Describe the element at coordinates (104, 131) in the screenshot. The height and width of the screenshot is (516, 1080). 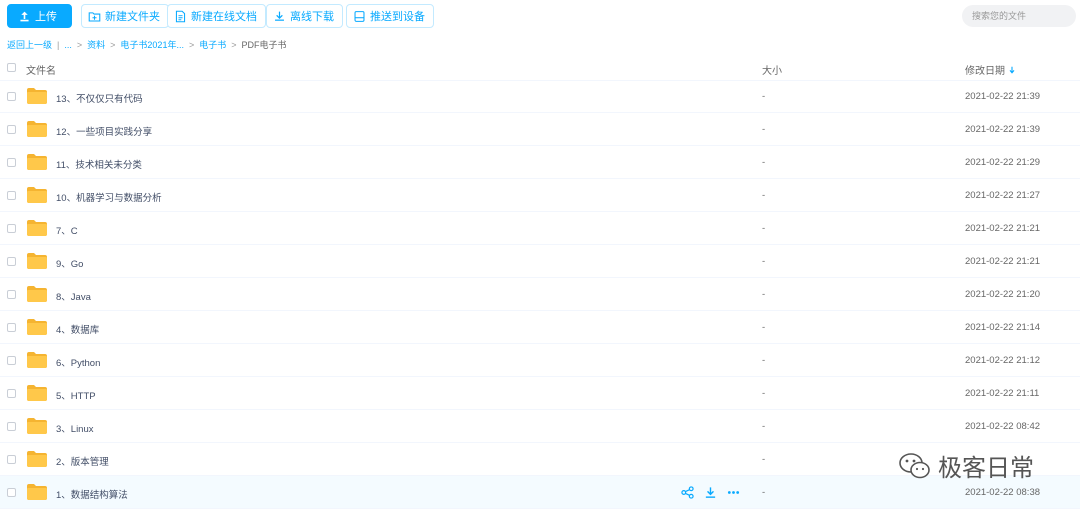
I see `file-name: 12、一些项目实践分享` at that location.